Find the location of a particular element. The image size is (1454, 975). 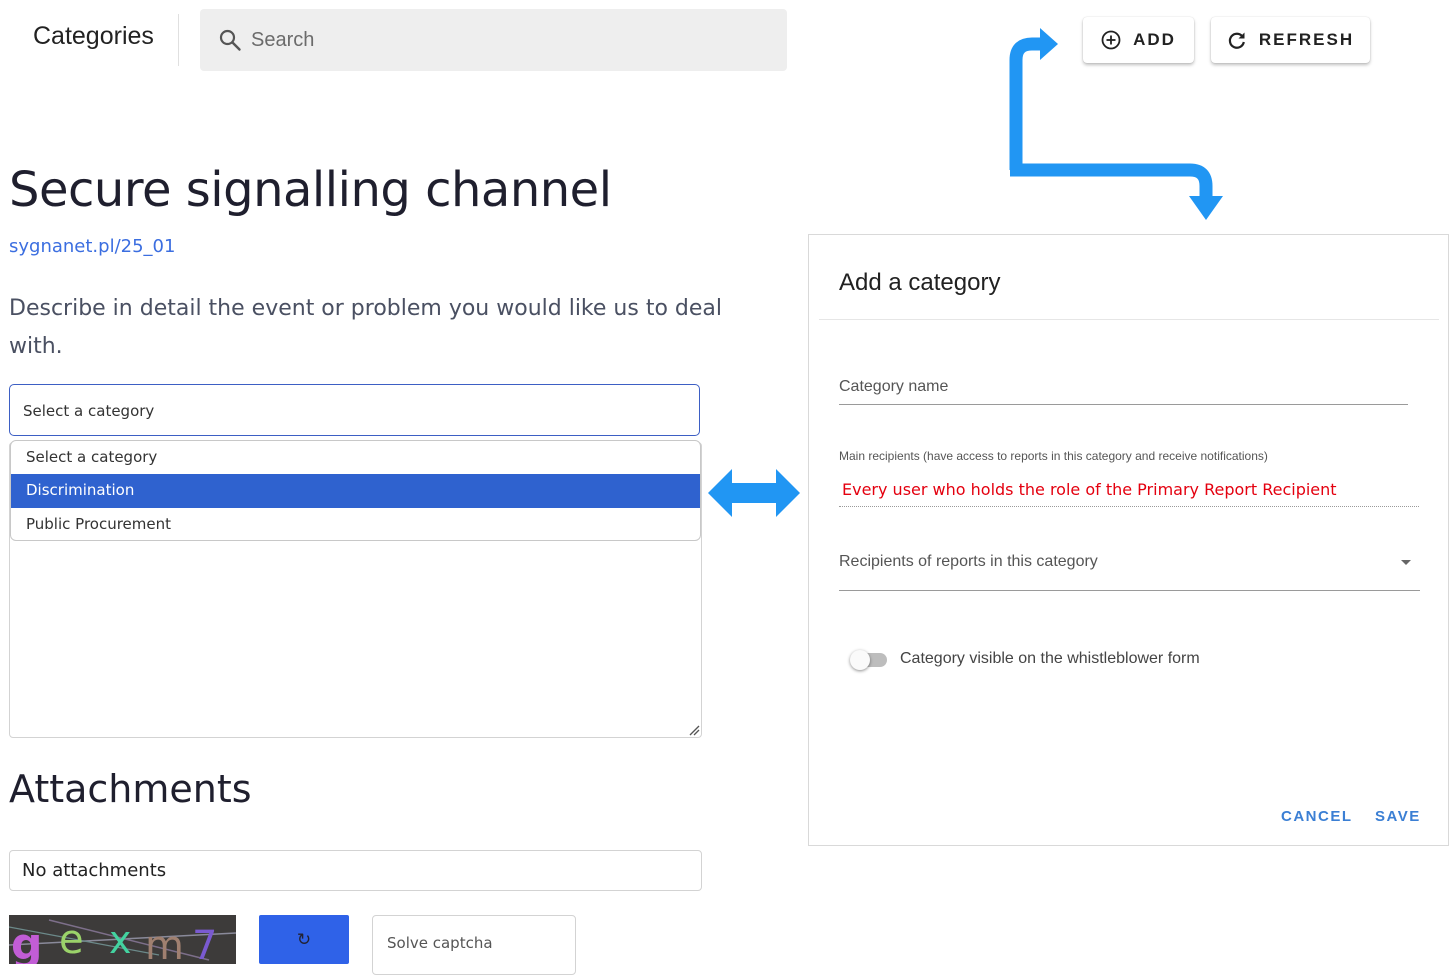

title-divider is located at coordinates (178, 40).